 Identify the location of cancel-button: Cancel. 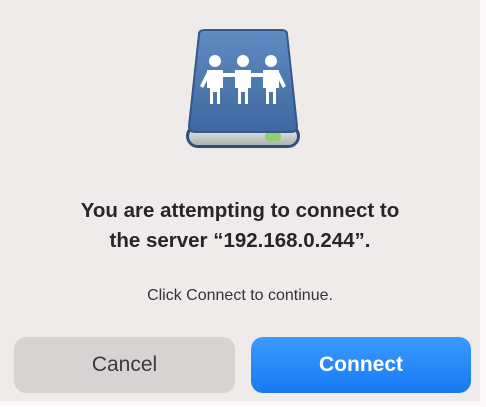
(124, 365).